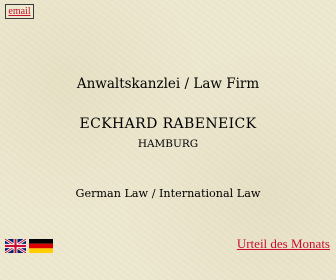  Describe the element at coordinates (41, 246) in the screenshot. I see `germany-flag-icon` at that location.